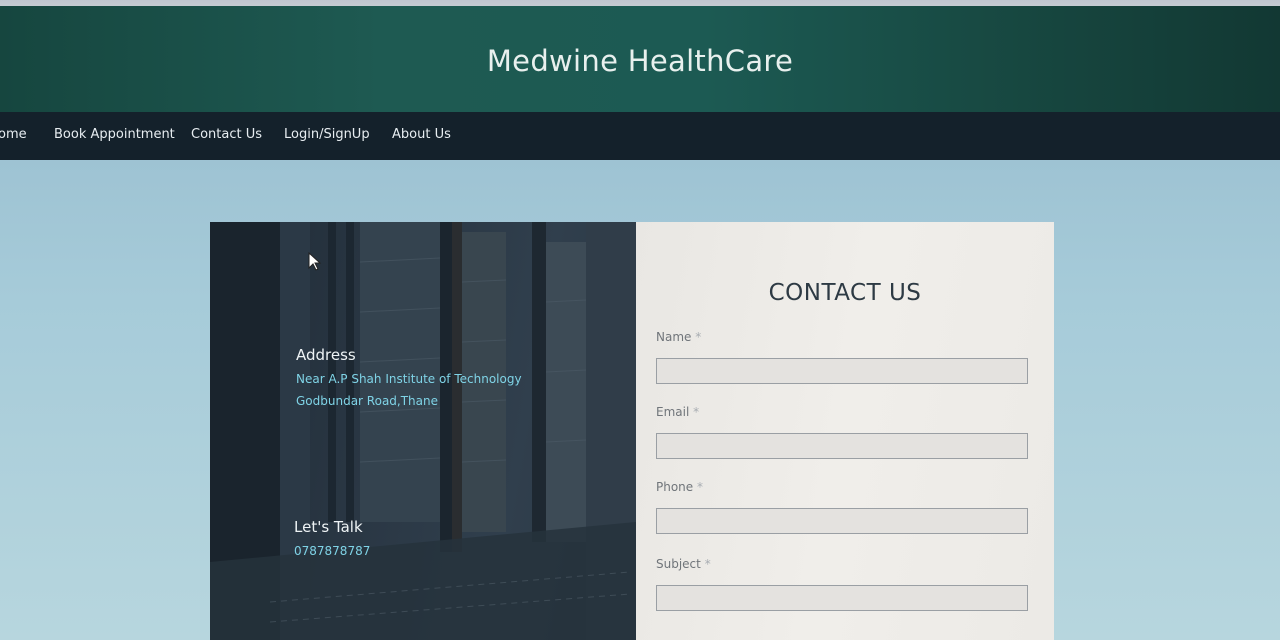 Image resolution: width=1280 pixels, height=640 pixels. I want to click on nav-item-about-us: About Us, so click(421, 134).